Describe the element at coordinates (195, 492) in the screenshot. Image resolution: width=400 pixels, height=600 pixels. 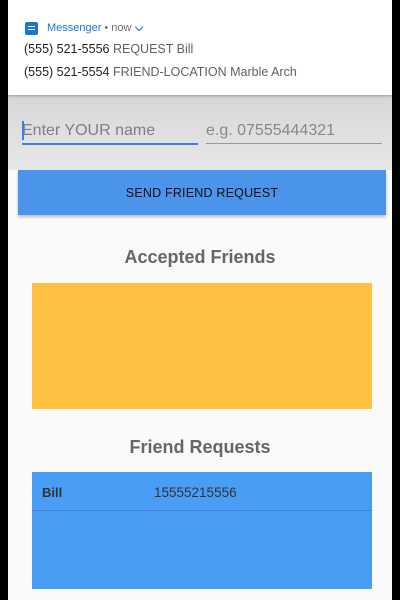
I see `request-number: 15555215556` at that location.